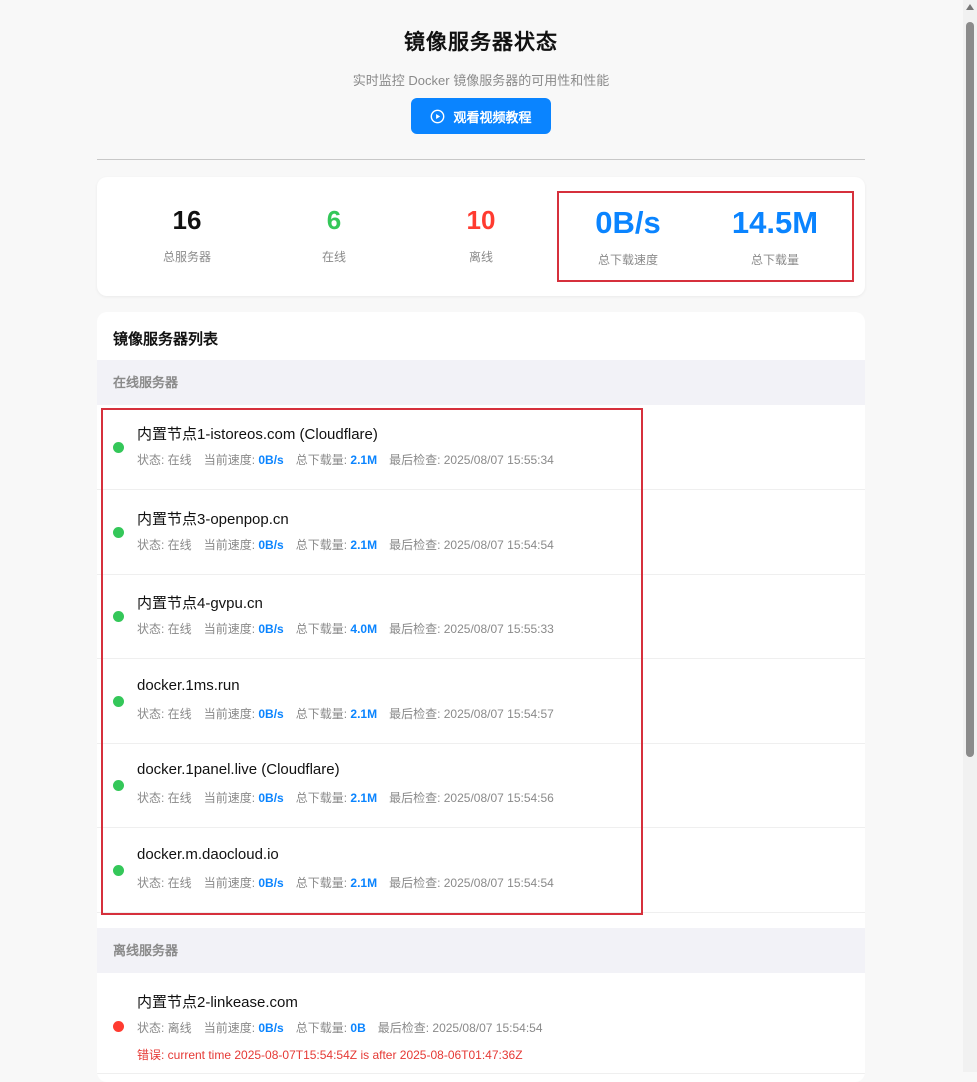 The height and width of the screenshot is (1082, 977). Describe the element at coordinates (481, 80) in the screenshot. I see `page-subtitle: 实时监控 Docker 镜像服务器的可用性和性能` at that location.